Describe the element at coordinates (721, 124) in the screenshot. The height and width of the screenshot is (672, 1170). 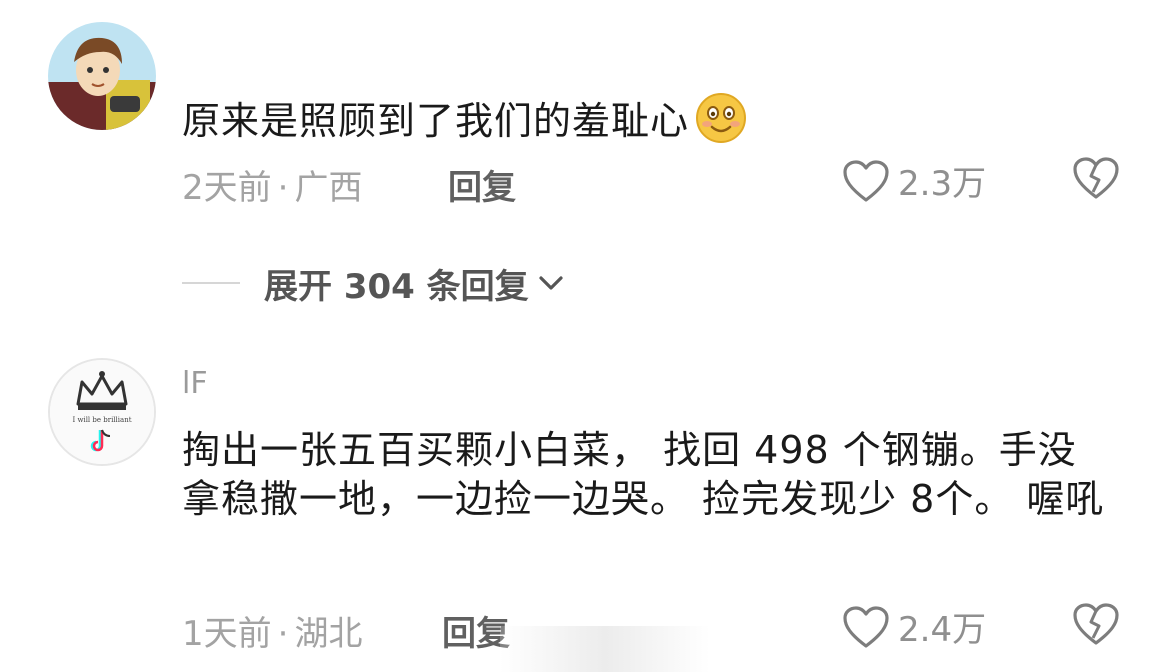
I see `smiling-face-emoji-icon` at that location.